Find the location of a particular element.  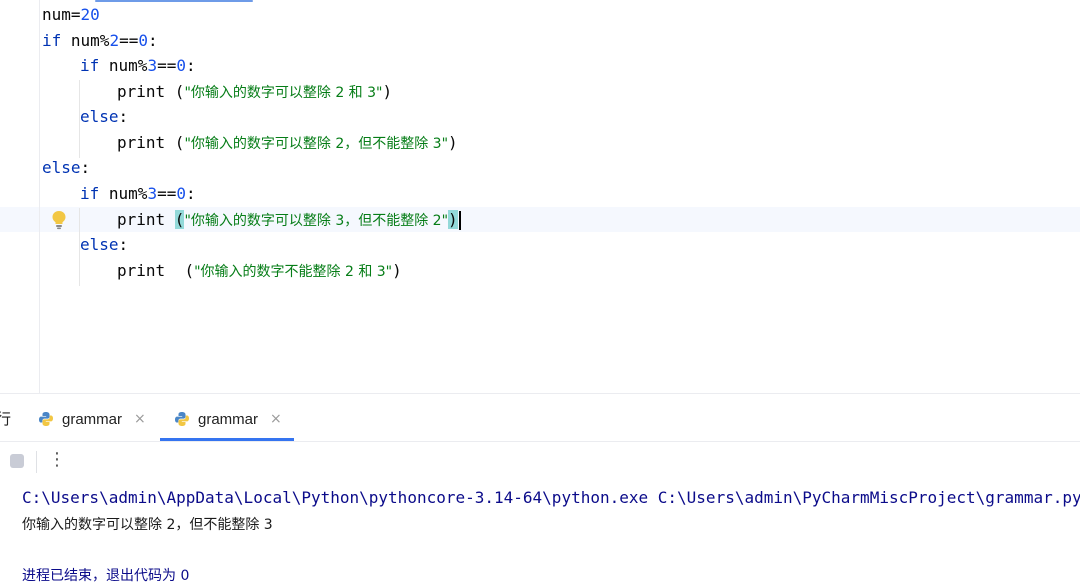

console-output-text: 你输入的数字可以整除 2，但不能整除 3 is located at coordinates (147, 525).